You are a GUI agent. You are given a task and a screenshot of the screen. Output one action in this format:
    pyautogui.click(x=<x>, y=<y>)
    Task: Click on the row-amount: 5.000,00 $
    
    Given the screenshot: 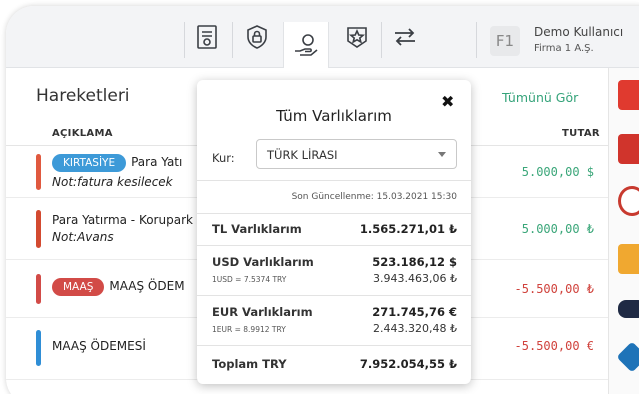 What is the action you would take?
    pyautogui.click(x=557, y=172)
    